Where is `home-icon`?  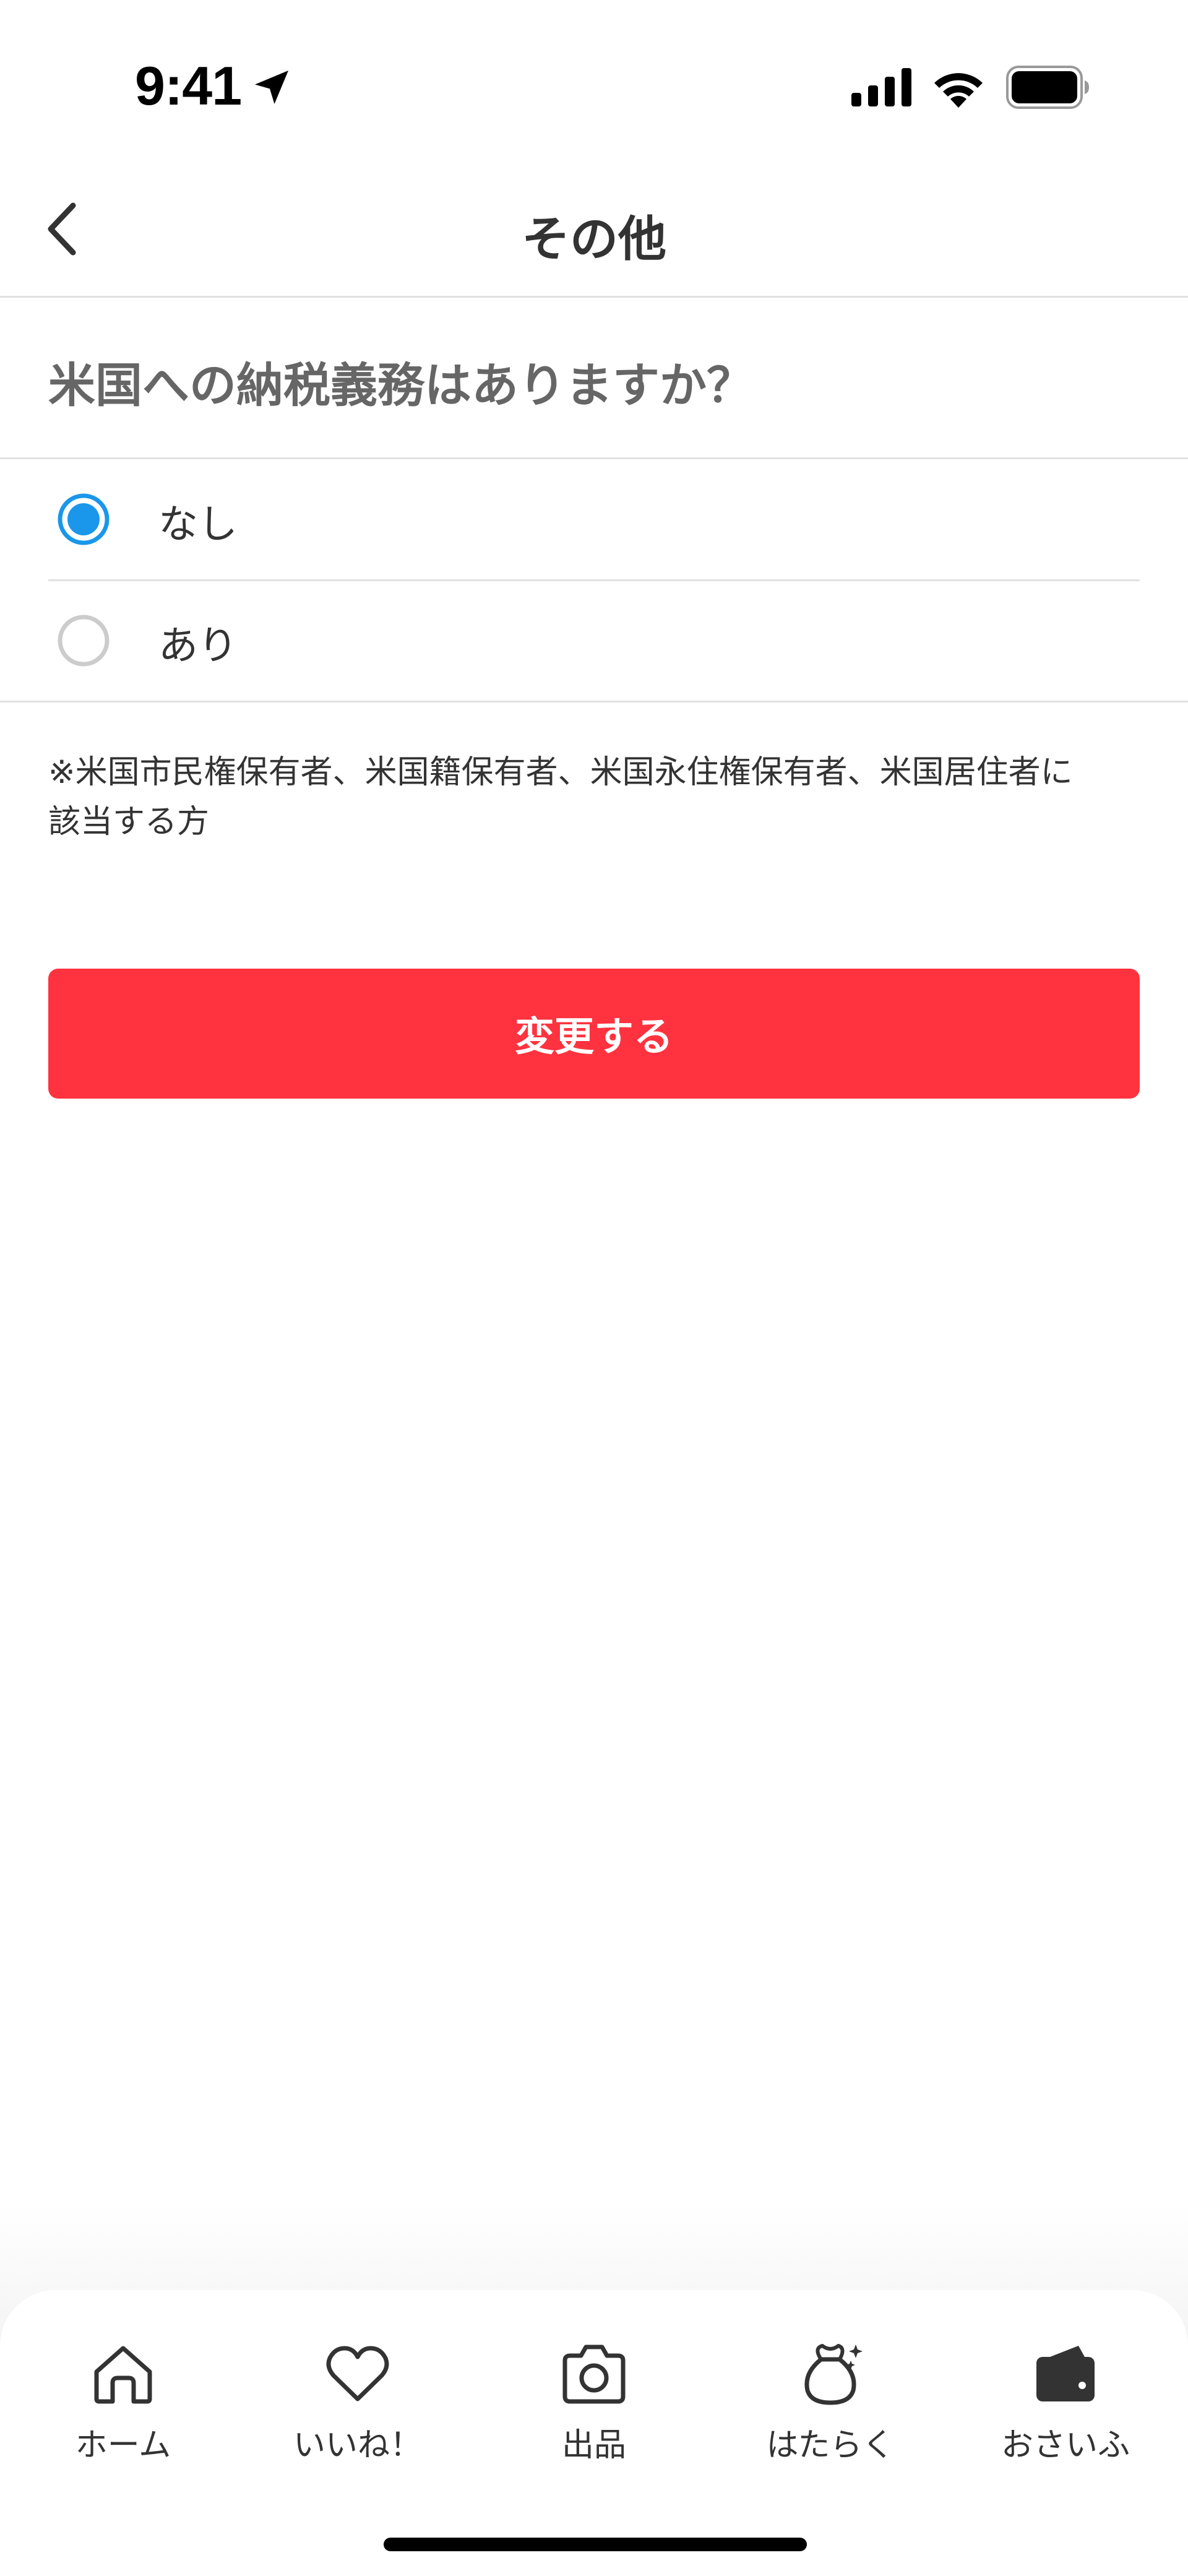
home-icon is located at coordinates (123, 2375).